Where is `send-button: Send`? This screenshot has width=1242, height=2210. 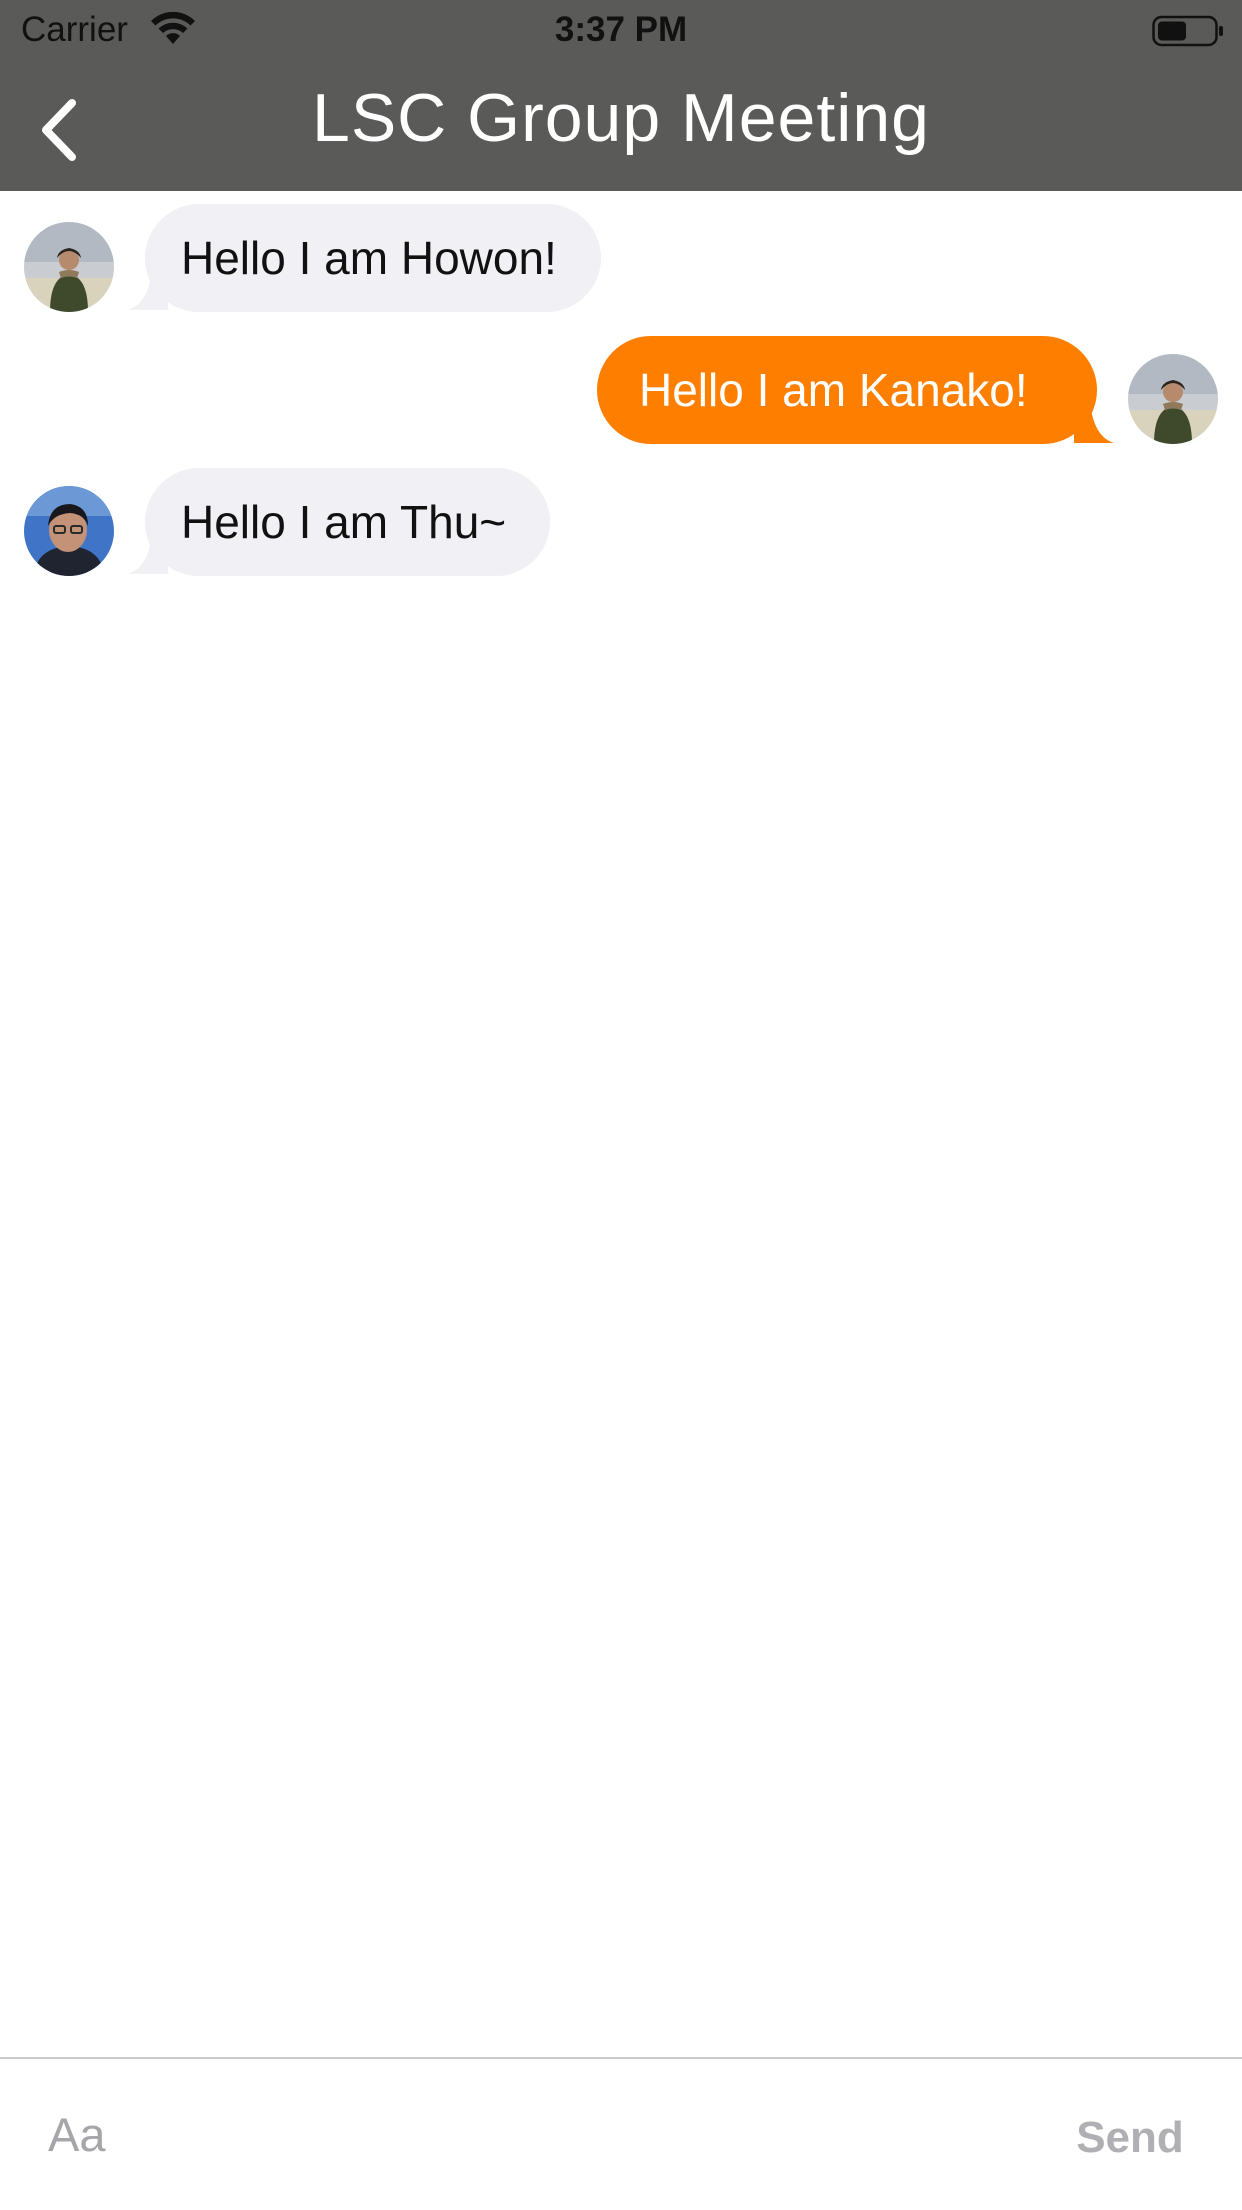 send-button: Send is located at coordinates (1130, 2138).